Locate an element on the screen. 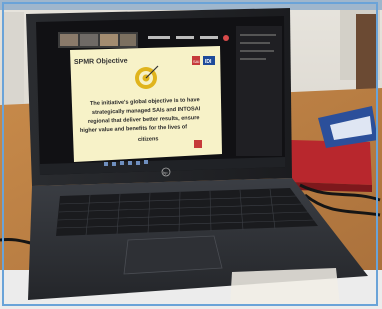 The height and width of the screenshot is (309, 382). logo-sai-label: SAI is located at coordinates (196, 61).